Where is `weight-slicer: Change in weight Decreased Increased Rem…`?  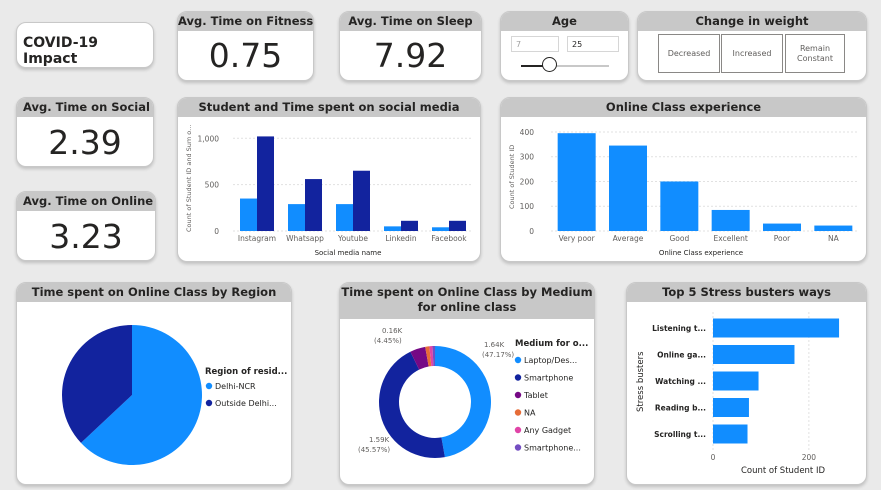 weight-slicer: Change in weight Decreased Increased Rem… is located at coordinates (752, 46).